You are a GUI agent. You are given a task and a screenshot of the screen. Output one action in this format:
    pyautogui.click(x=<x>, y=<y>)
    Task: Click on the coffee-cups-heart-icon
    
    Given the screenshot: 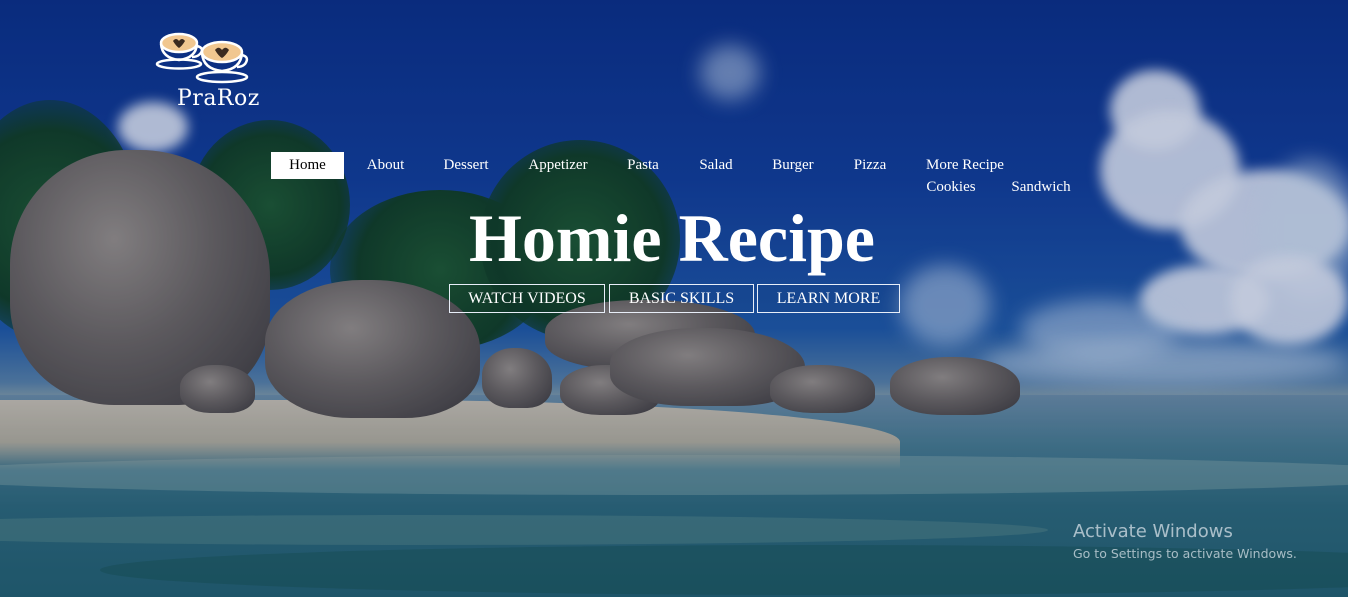 What is the action you would take?
    pyautogui.click(x=202, y=58)
    